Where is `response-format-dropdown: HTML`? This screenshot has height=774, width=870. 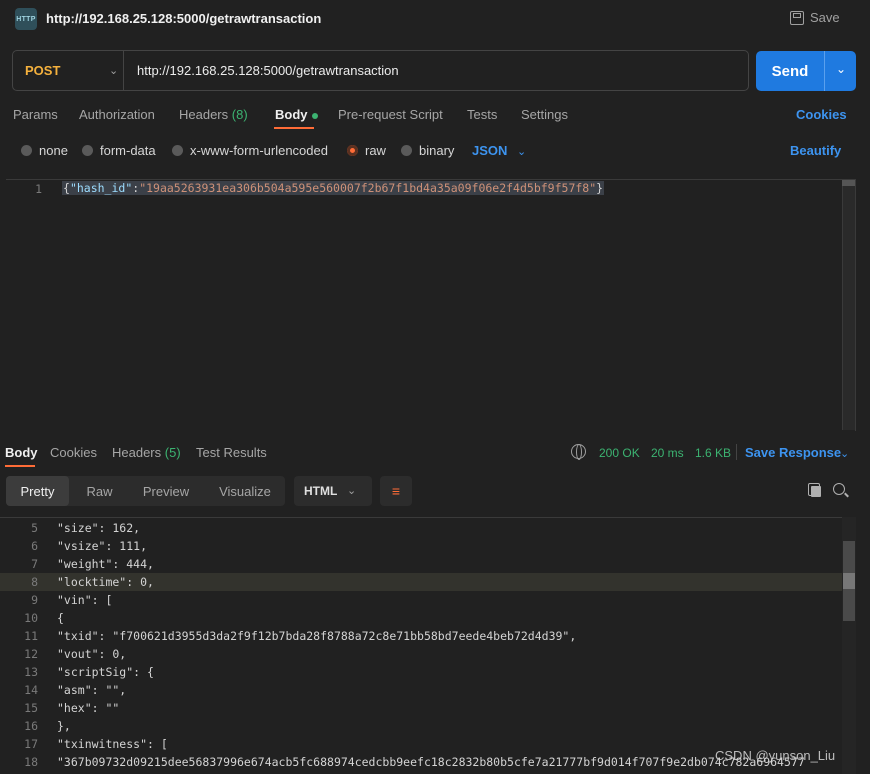 response-format-dropdown: HTML is located at coordinates (333, 491).